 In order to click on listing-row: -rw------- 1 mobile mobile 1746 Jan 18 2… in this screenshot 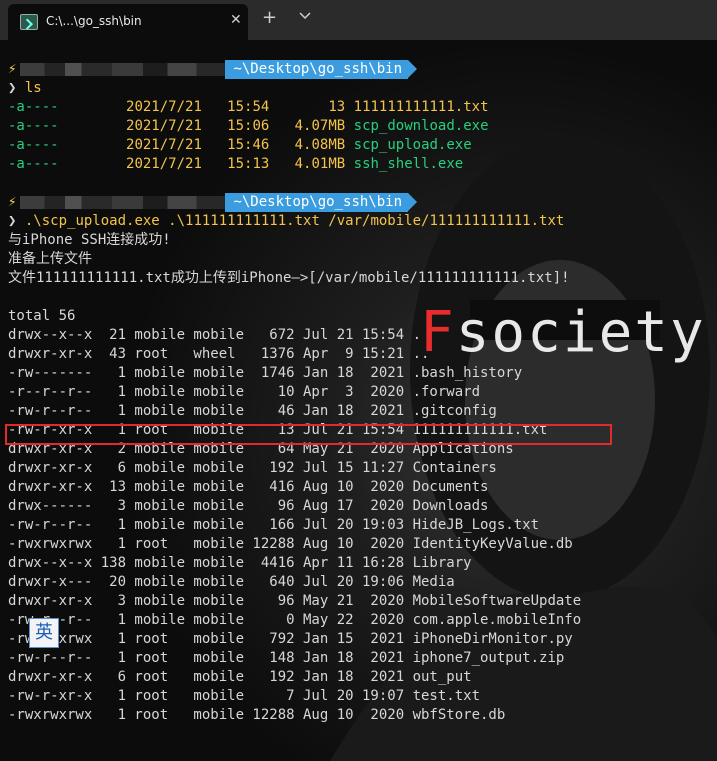, I will do `click(265, 373)`.